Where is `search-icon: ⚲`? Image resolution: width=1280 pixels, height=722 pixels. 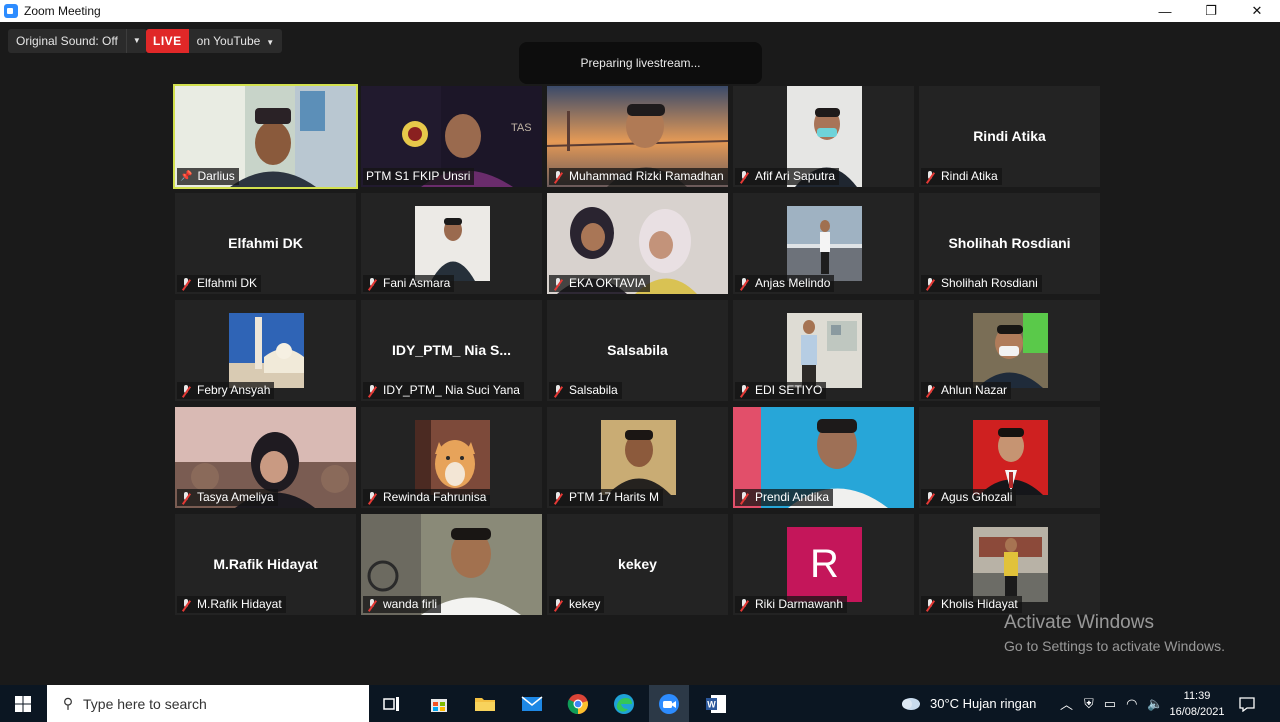
search-icon: ⚲ is located at coordinates (68, 703).